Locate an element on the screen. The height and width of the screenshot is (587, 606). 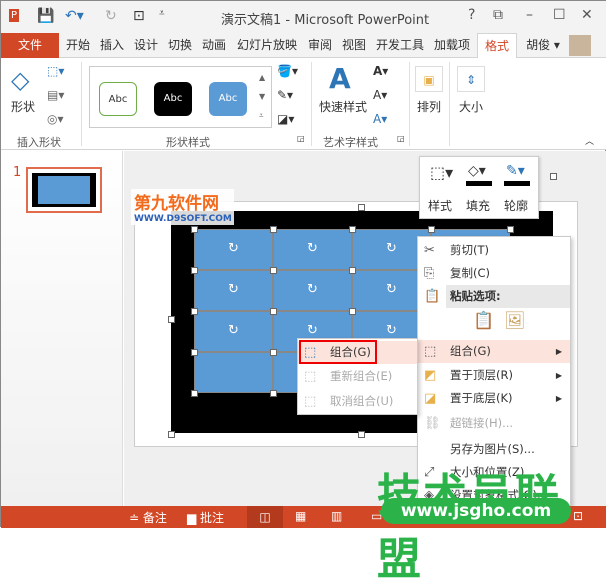
bring-front-icon: ◩ is located at coordinates (430, 375).